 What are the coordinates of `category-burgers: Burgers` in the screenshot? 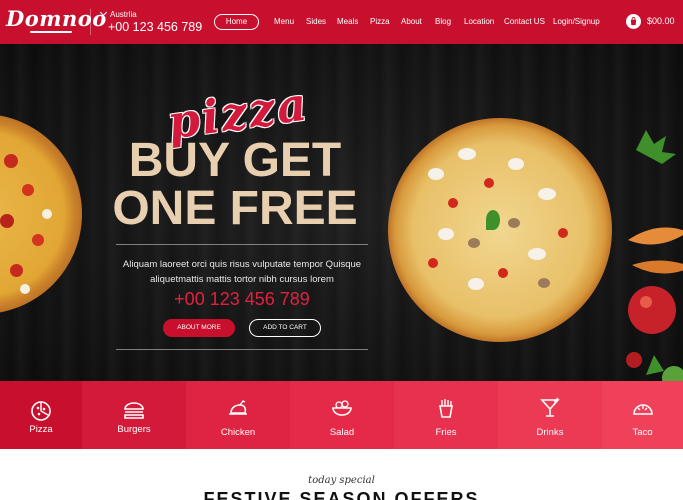 It's located at (134, 415).